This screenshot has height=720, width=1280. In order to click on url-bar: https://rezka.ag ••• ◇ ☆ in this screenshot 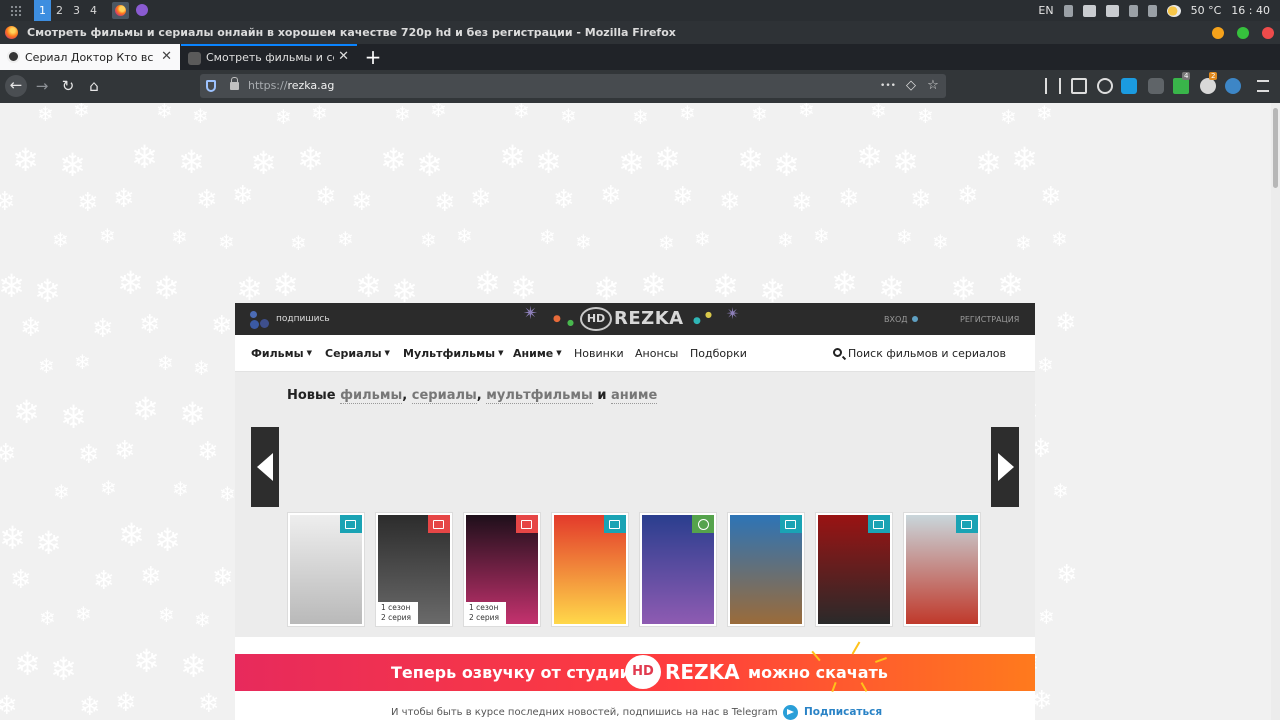, I will do `click(573, 86)`.